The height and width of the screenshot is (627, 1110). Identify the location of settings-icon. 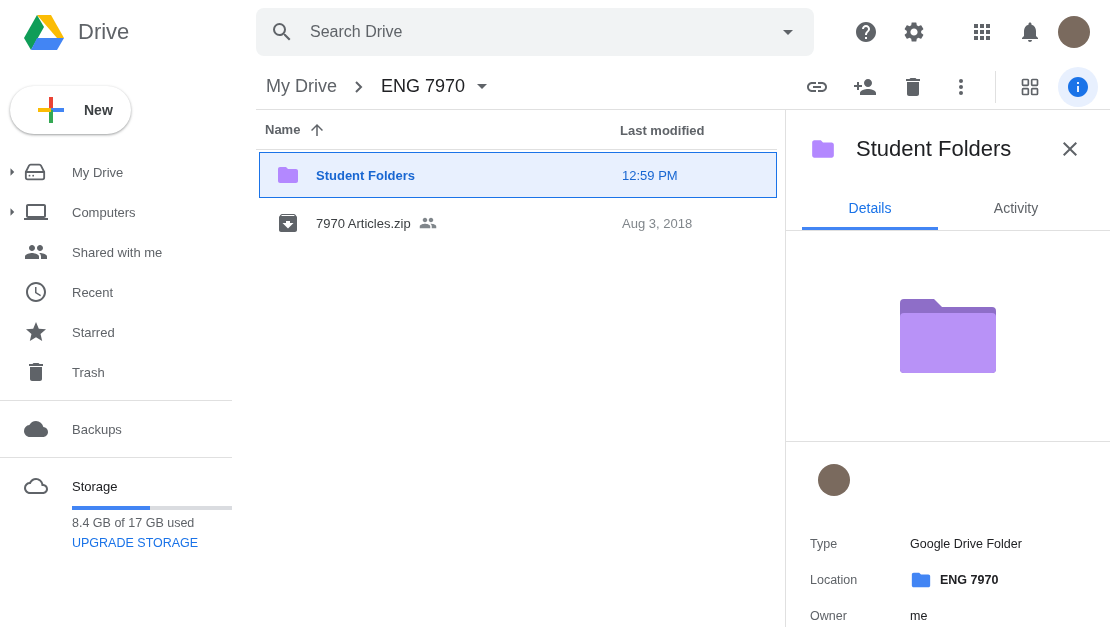
(914, 32).